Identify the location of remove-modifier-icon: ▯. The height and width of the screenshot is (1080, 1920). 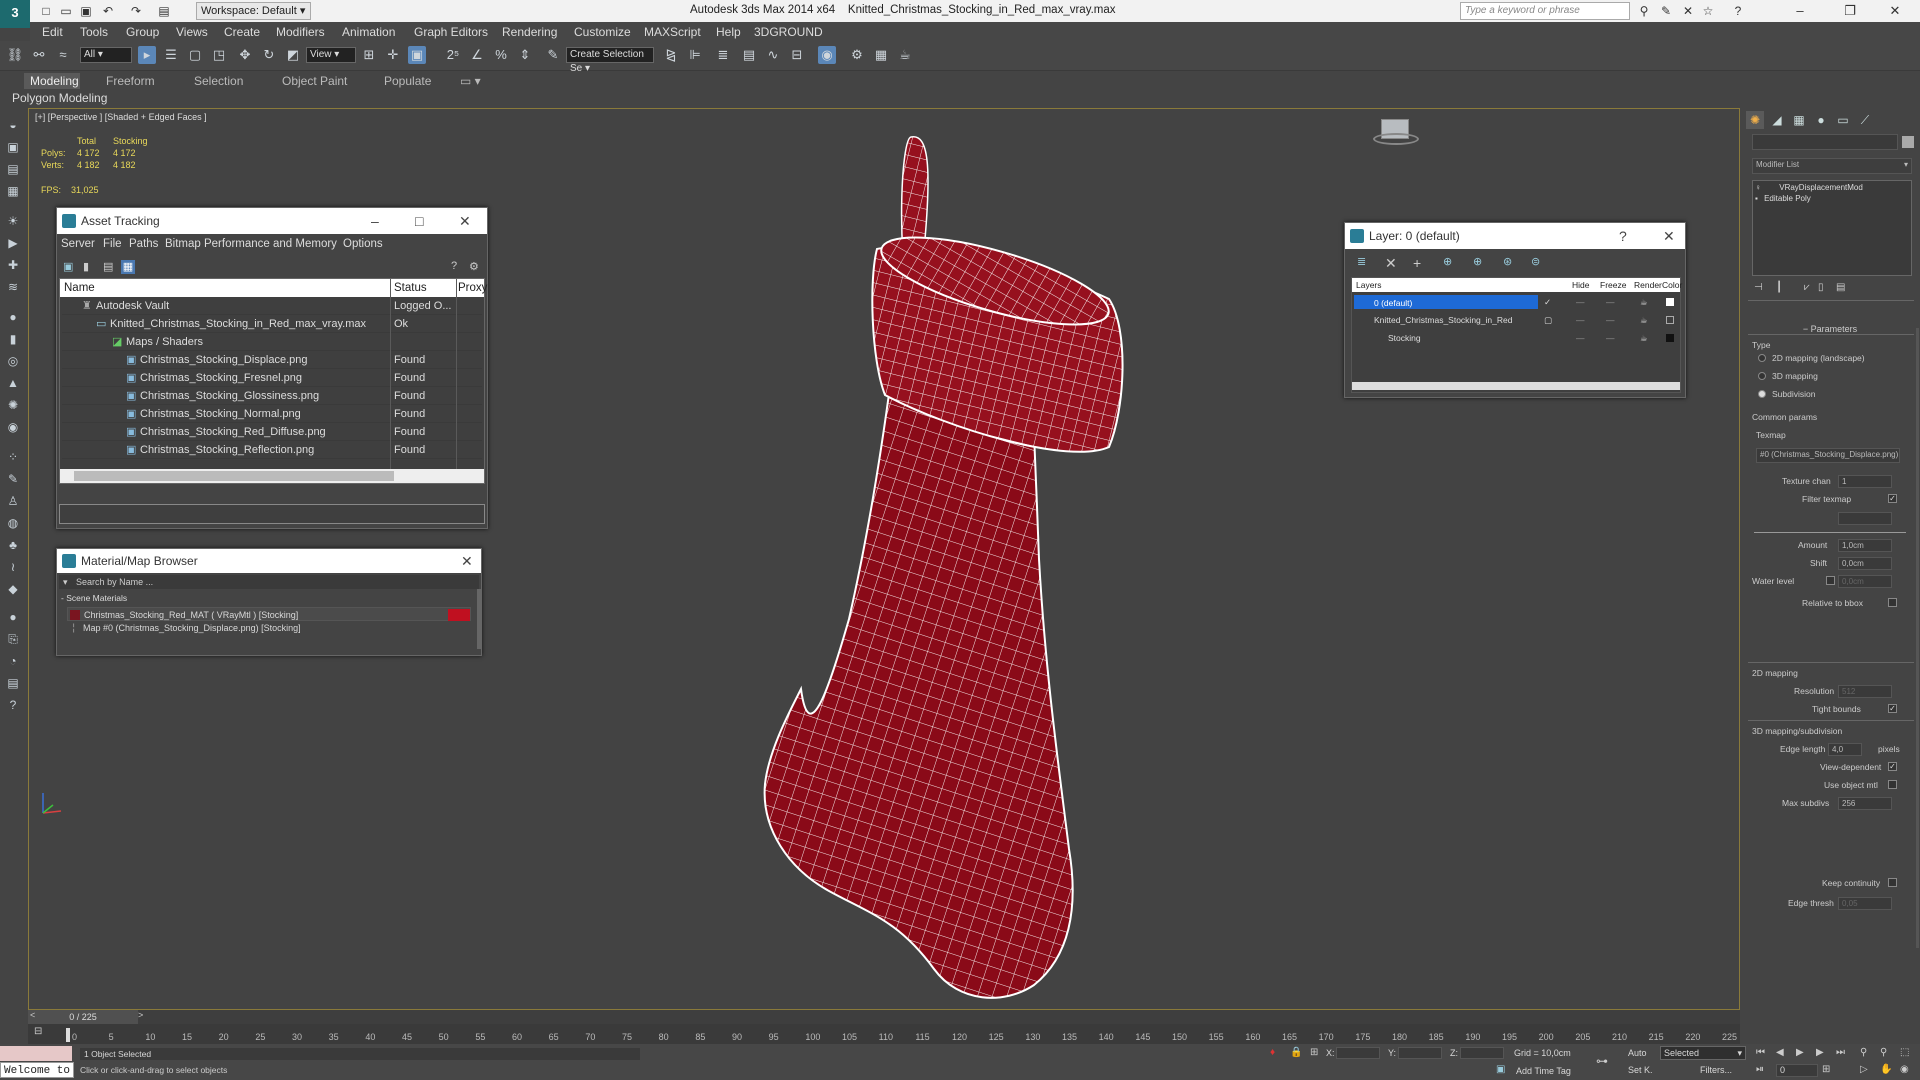
(1821, 287).